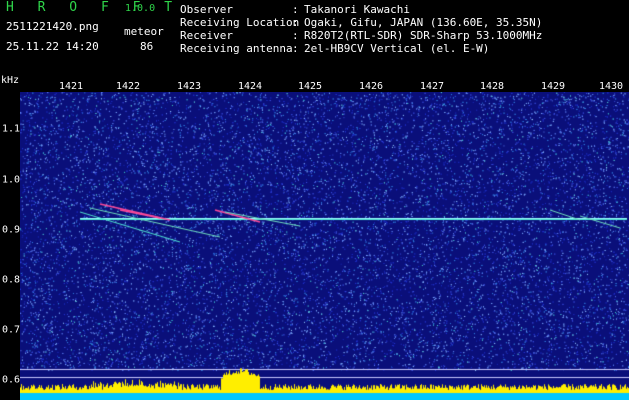 The width and height of the screenshot is (629, 400). I want to click on receiver-label: Receiver, so click(206, 35).